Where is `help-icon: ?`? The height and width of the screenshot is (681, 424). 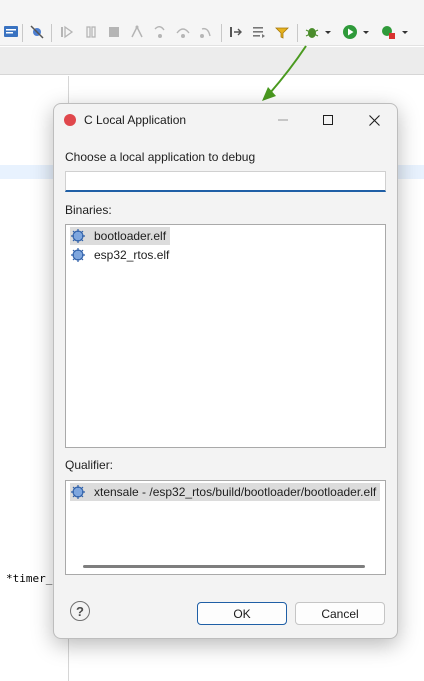 help-icon: ? is located at coordinates (80, 611).